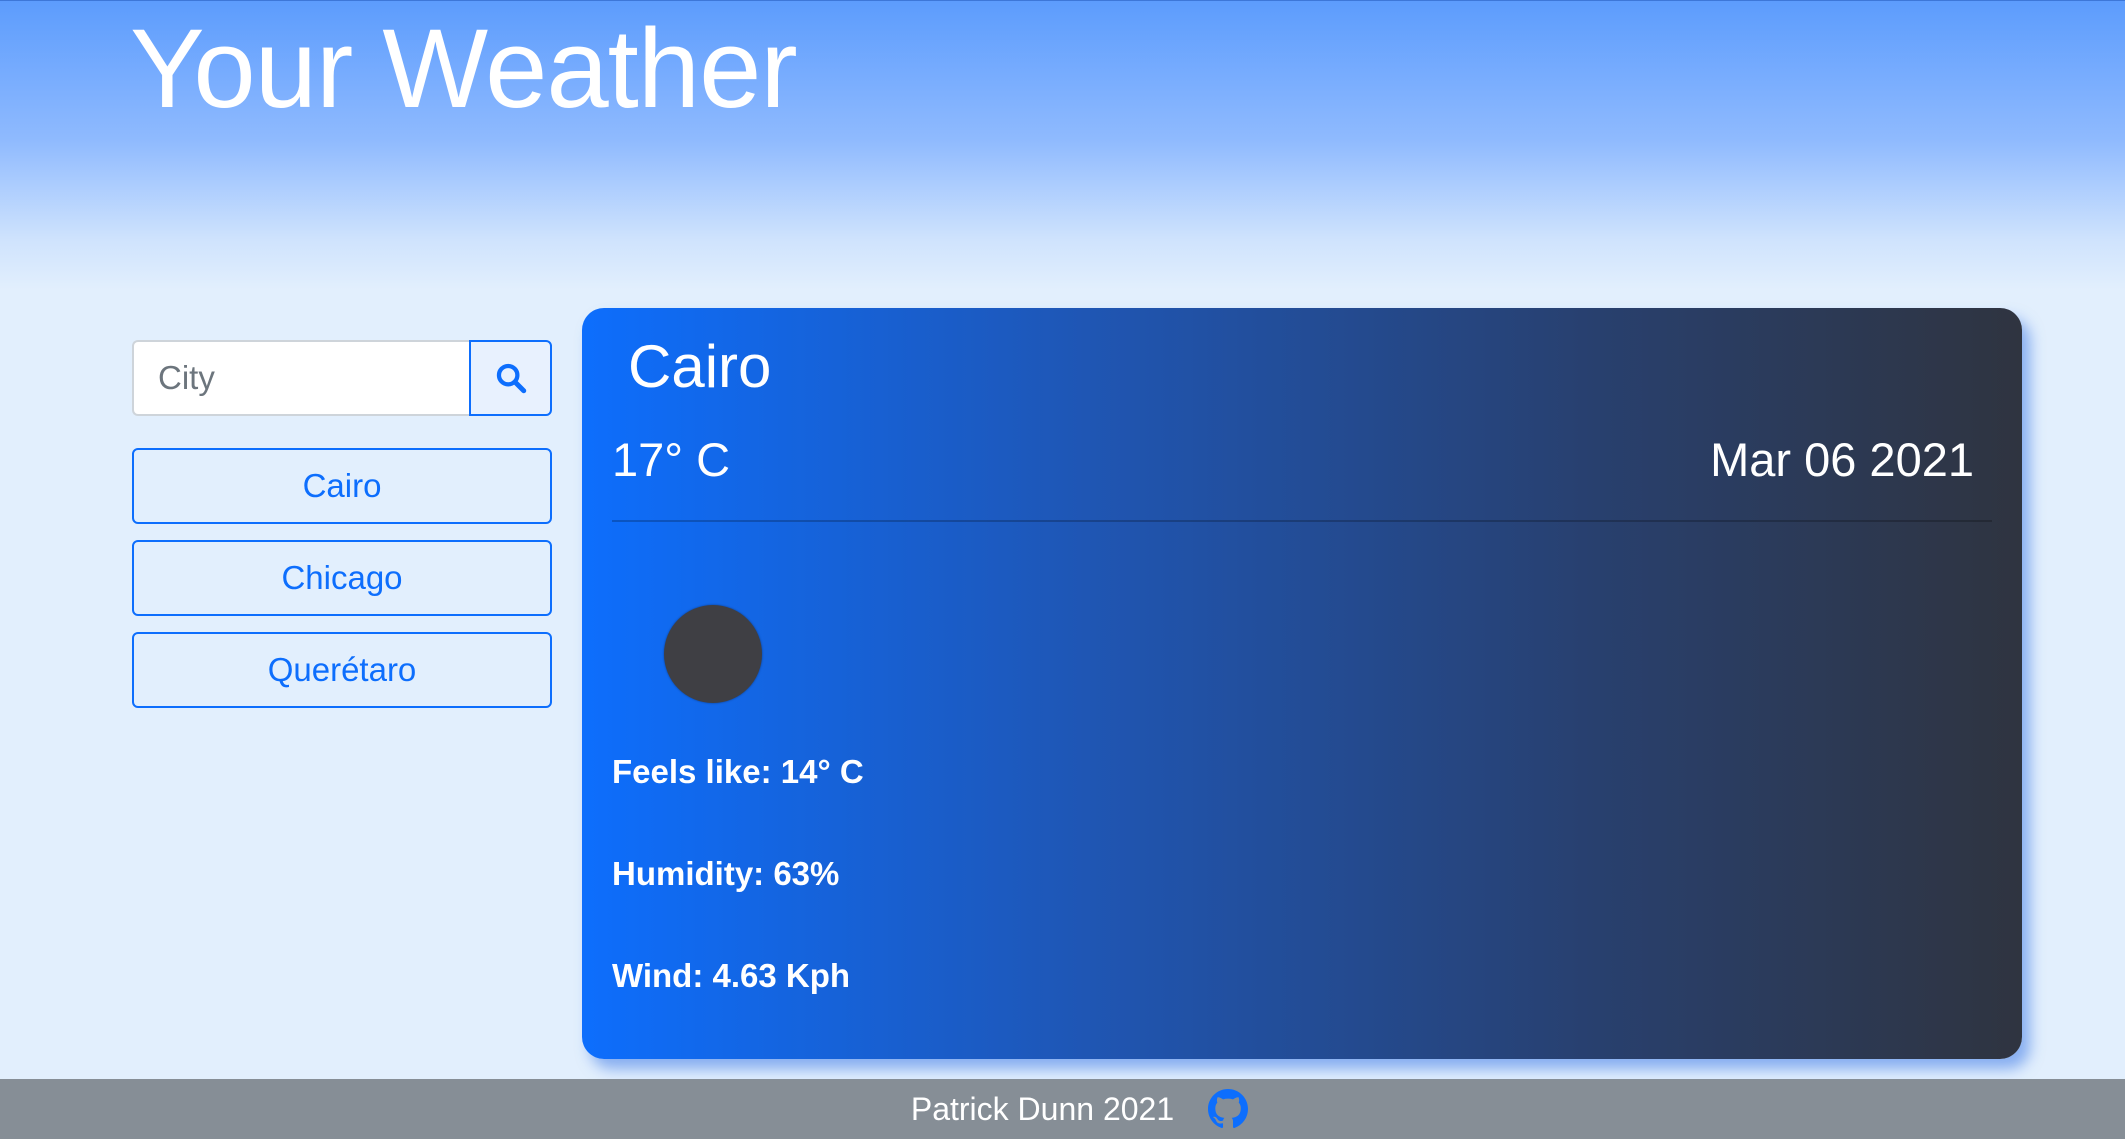 Image resolution: width=2125 pixels, height=1139 pixels. What do you see at coordinates (1062, 0) in the screenshot?
I see `top-border` at bounding box center [1062, 0].